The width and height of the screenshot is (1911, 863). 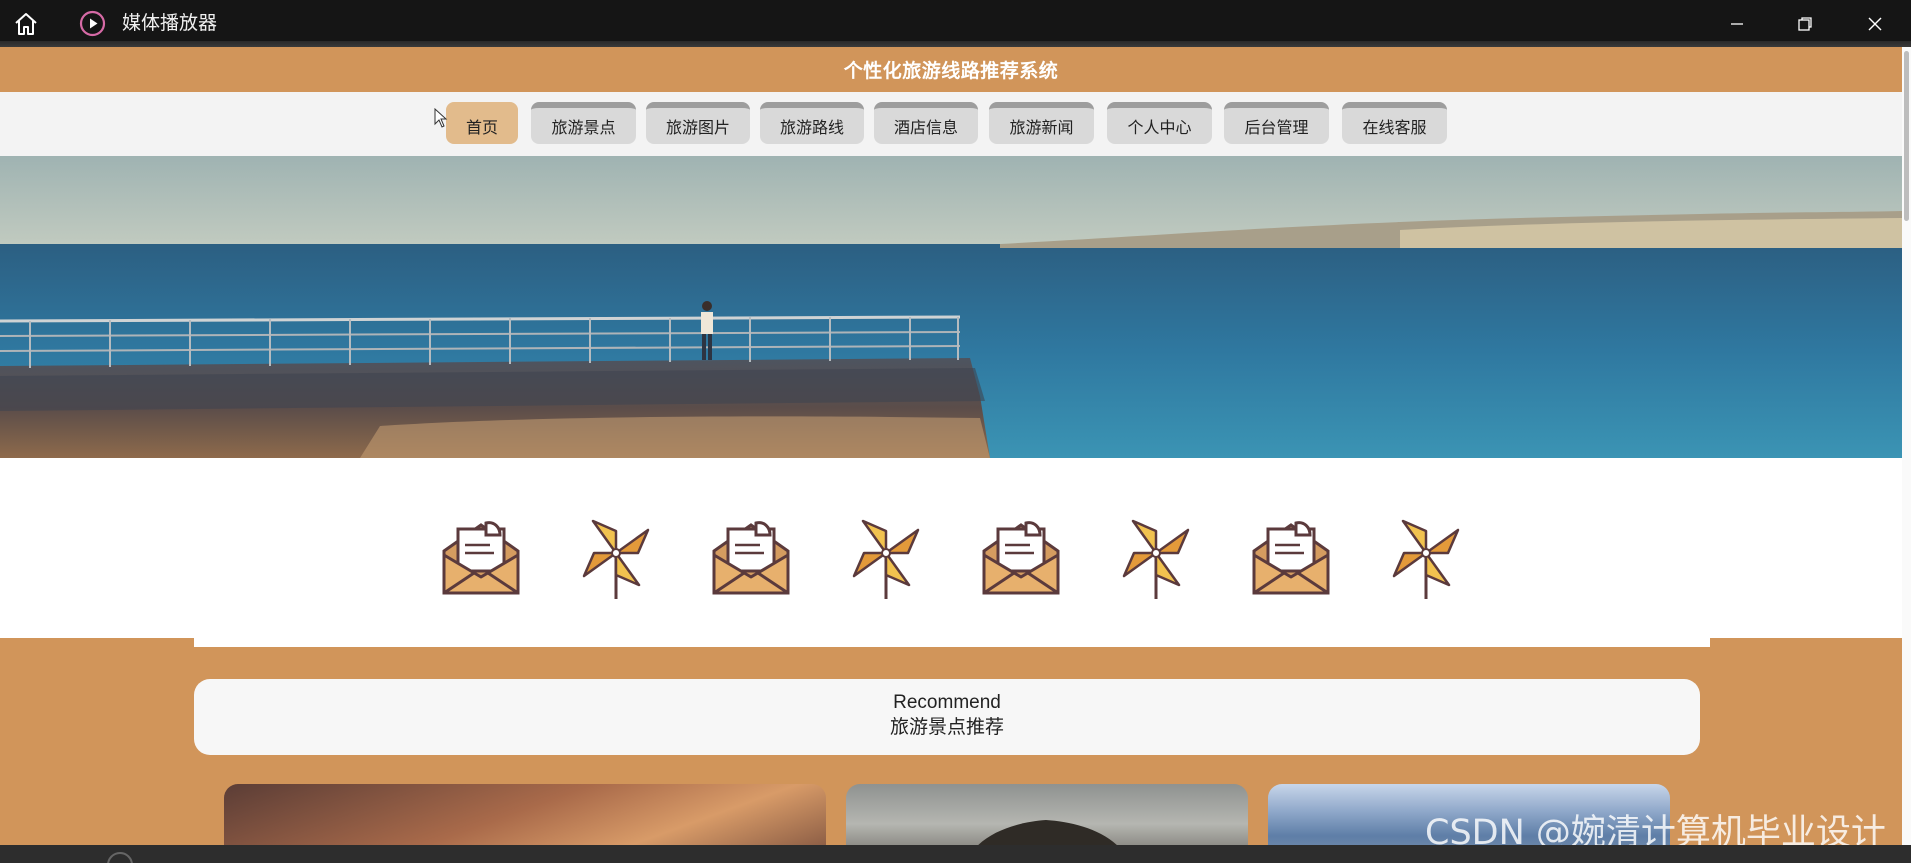 What do you see at coordinates (170, 23) in the screenshot?
I see `player-title: 媒体播放器` at bounding box center [170, 23].